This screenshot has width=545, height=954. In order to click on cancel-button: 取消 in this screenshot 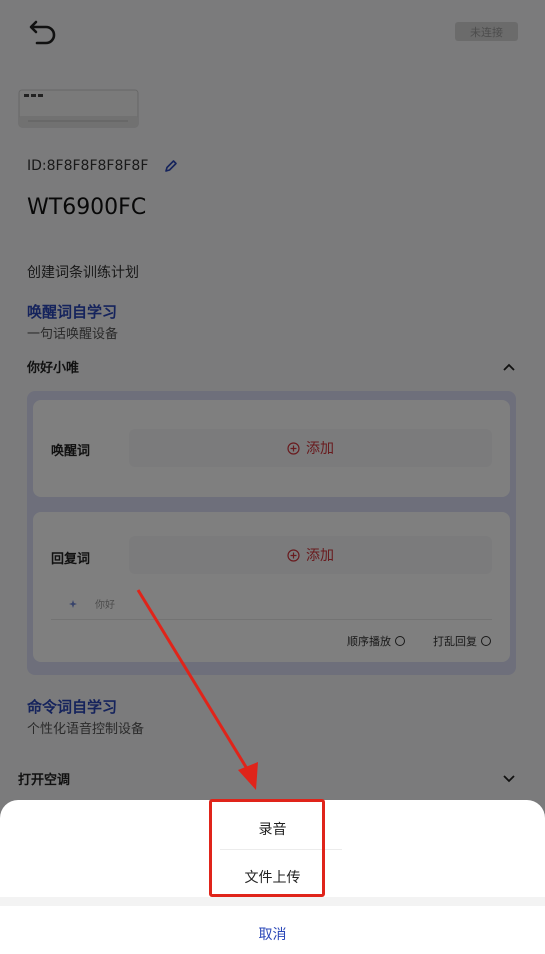, I will do `click(272, 934)`.